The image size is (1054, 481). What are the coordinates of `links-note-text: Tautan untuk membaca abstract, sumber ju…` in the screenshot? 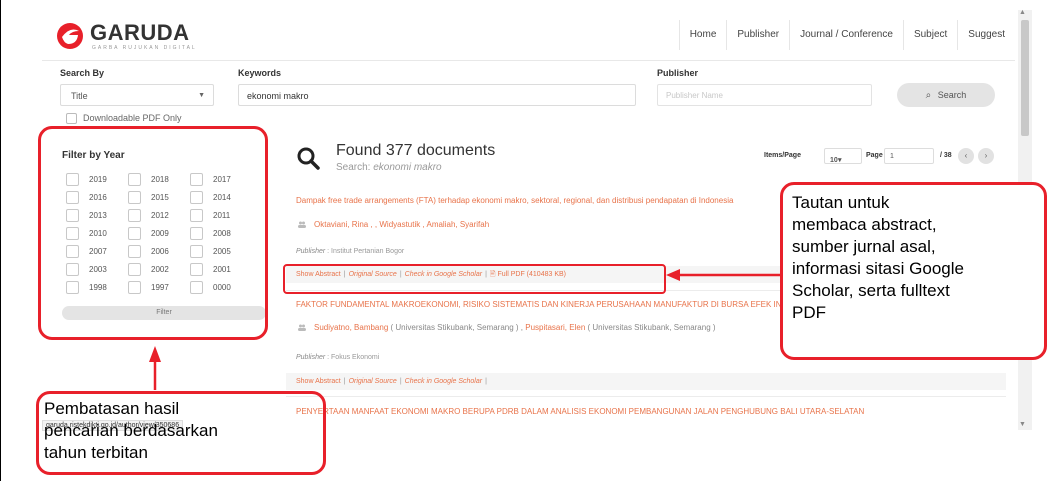 It's located at (878, 257).